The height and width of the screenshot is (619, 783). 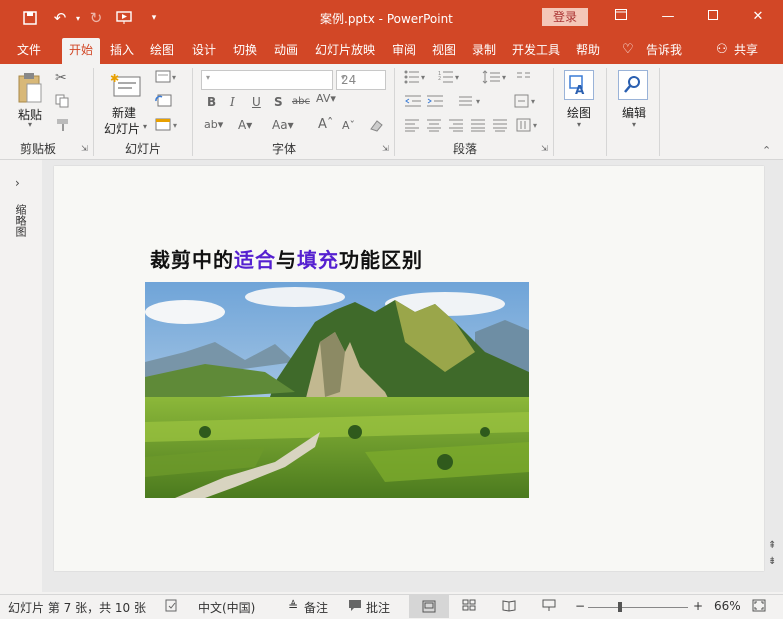 What do you see at coordinates (283, 125) in the screenshot?
I see `change-case-icon: Aa▾` at bounding box center [283, 125].